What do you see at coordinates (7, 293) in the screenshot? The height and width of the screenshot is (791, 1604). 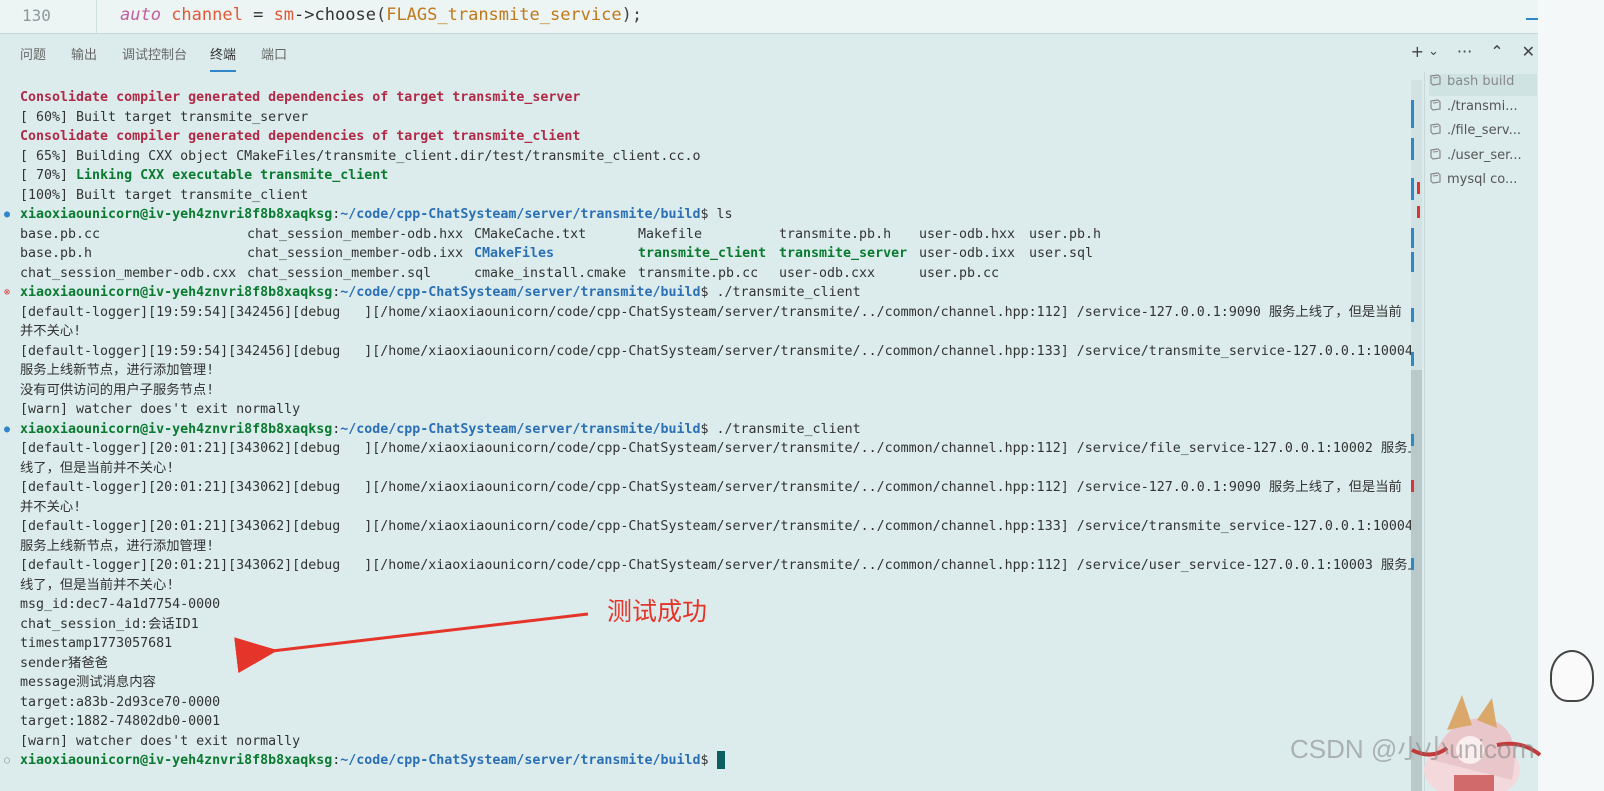 I see `command-error-icon: ⊗` at bounding box center [7, 293].